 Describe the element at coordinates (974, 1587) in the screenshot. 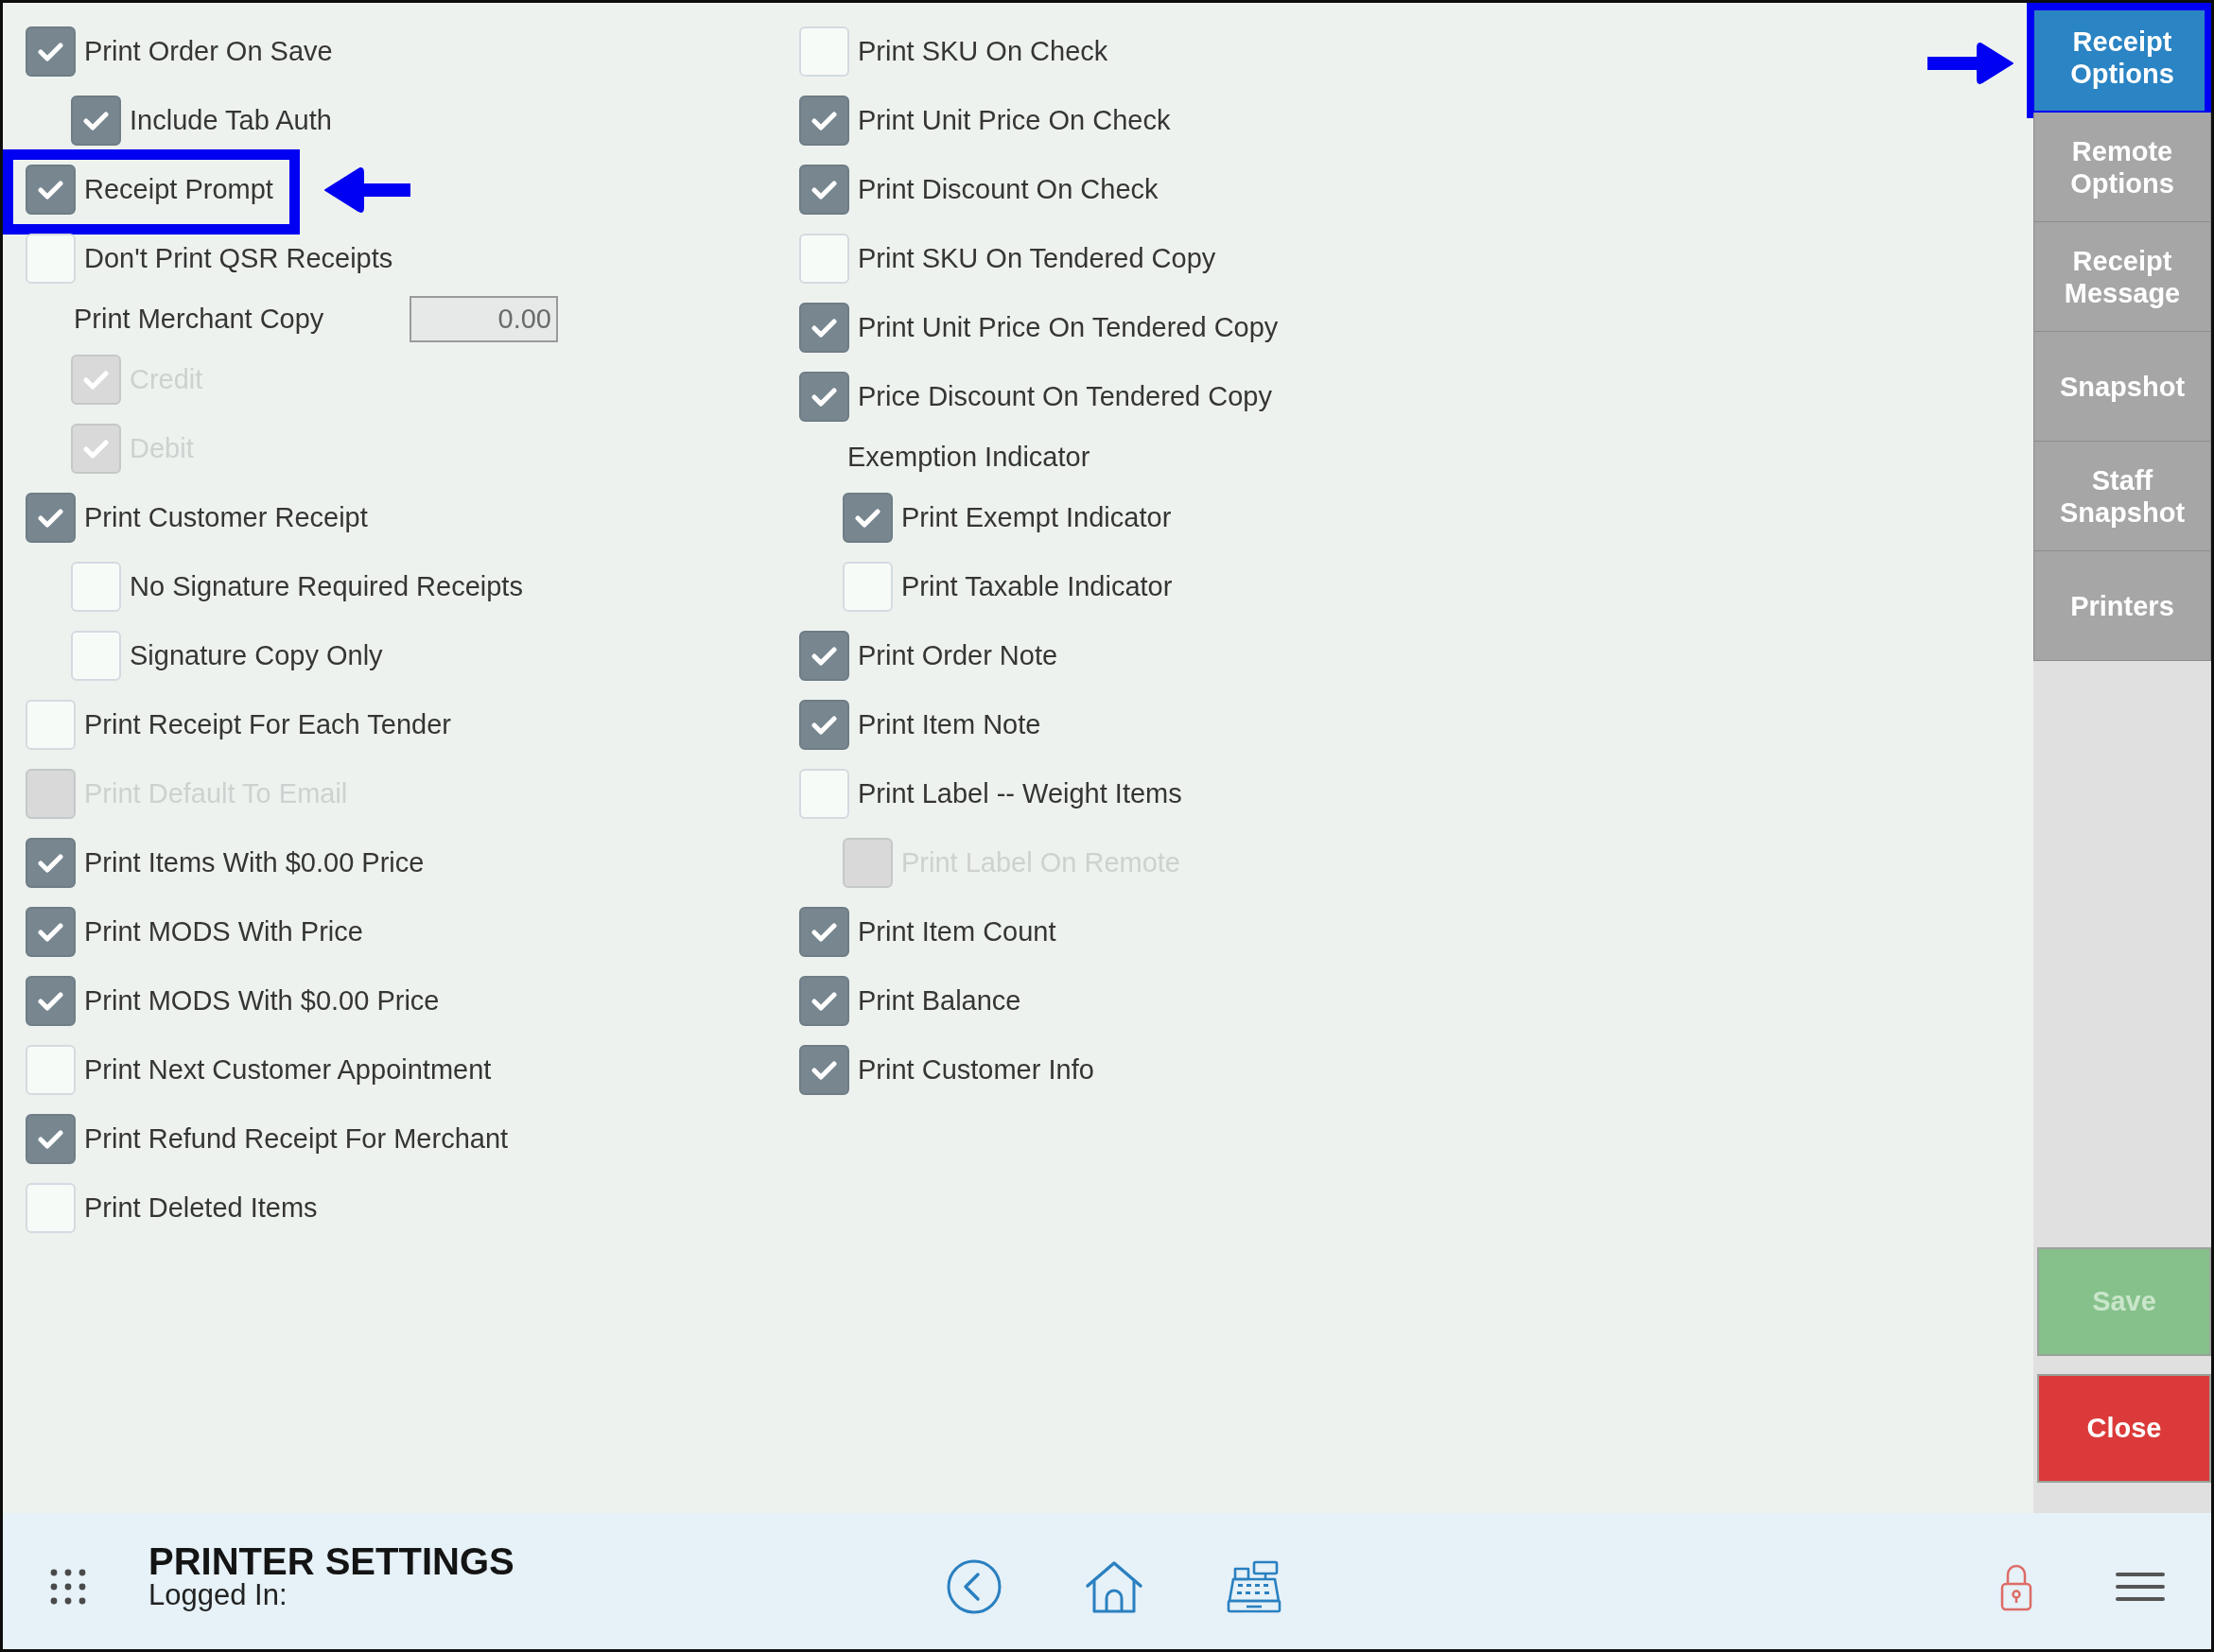

I see `back-icon` at that location.